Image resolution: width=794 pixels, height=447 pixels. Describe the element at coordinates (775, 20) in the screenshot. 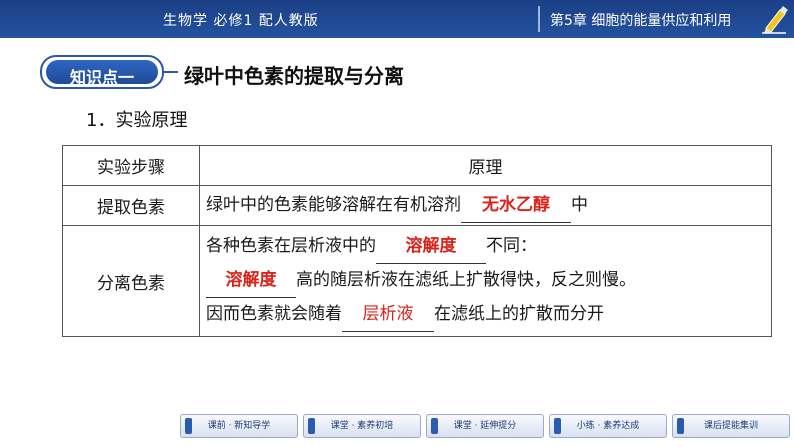

I see `pencil-icon` at that location.